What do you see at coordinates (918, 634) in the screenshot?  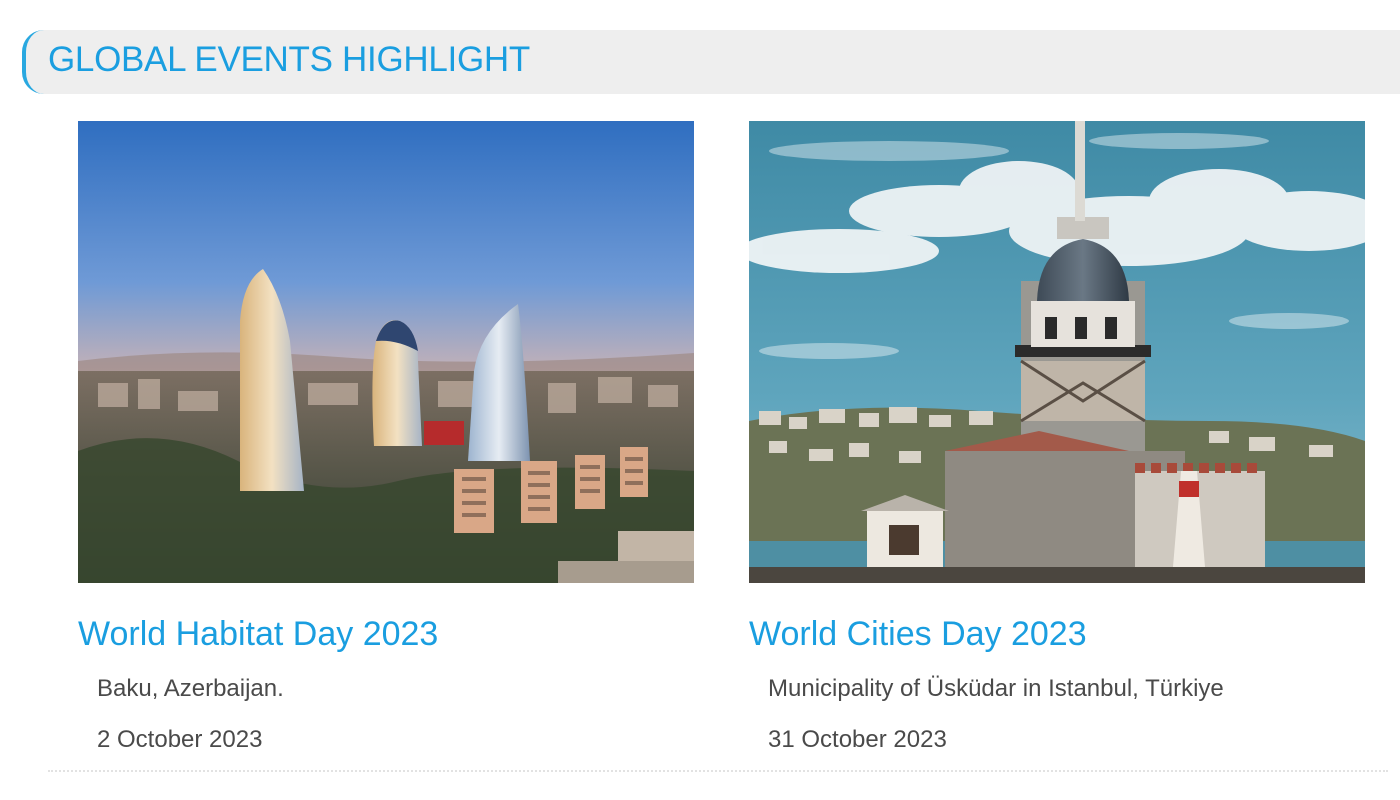 I see `event-title-world-cities-day: World Cities Day 2023` at bounding box center [918, 634].